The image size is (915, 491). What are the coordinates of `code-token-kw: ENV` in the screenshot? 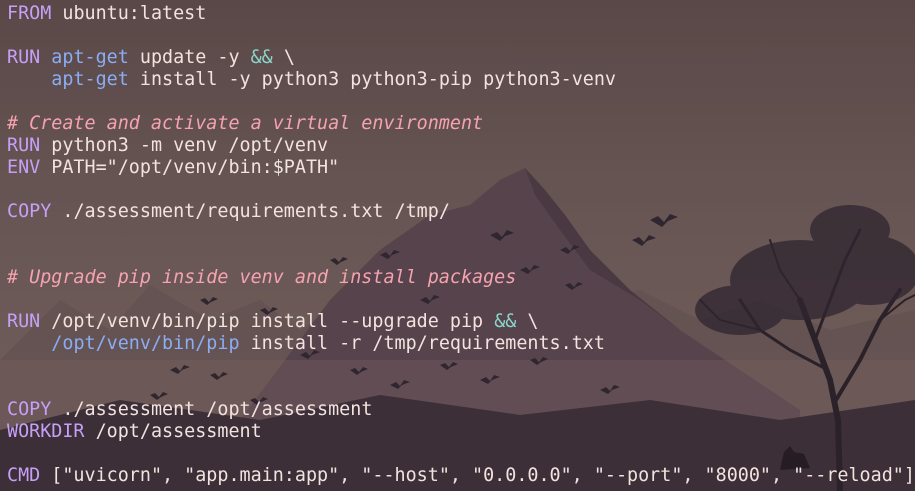 It's located at (24, 167).